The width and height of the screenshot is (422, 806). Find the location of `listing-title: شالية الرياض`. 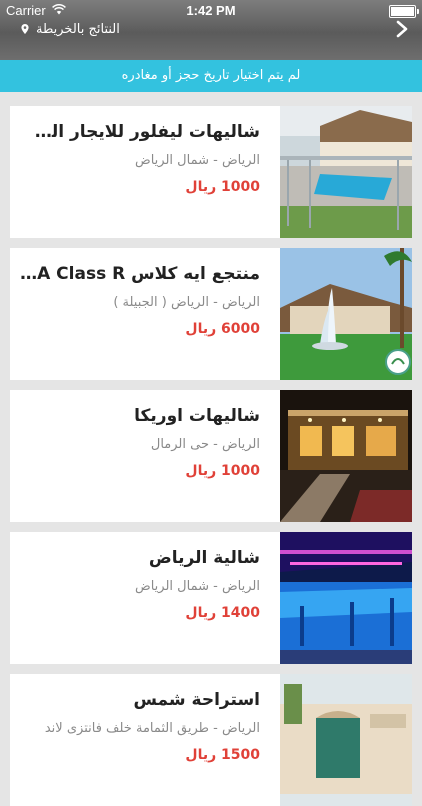

listing-title: شالية الرياض is located at coordinates (204, 558).